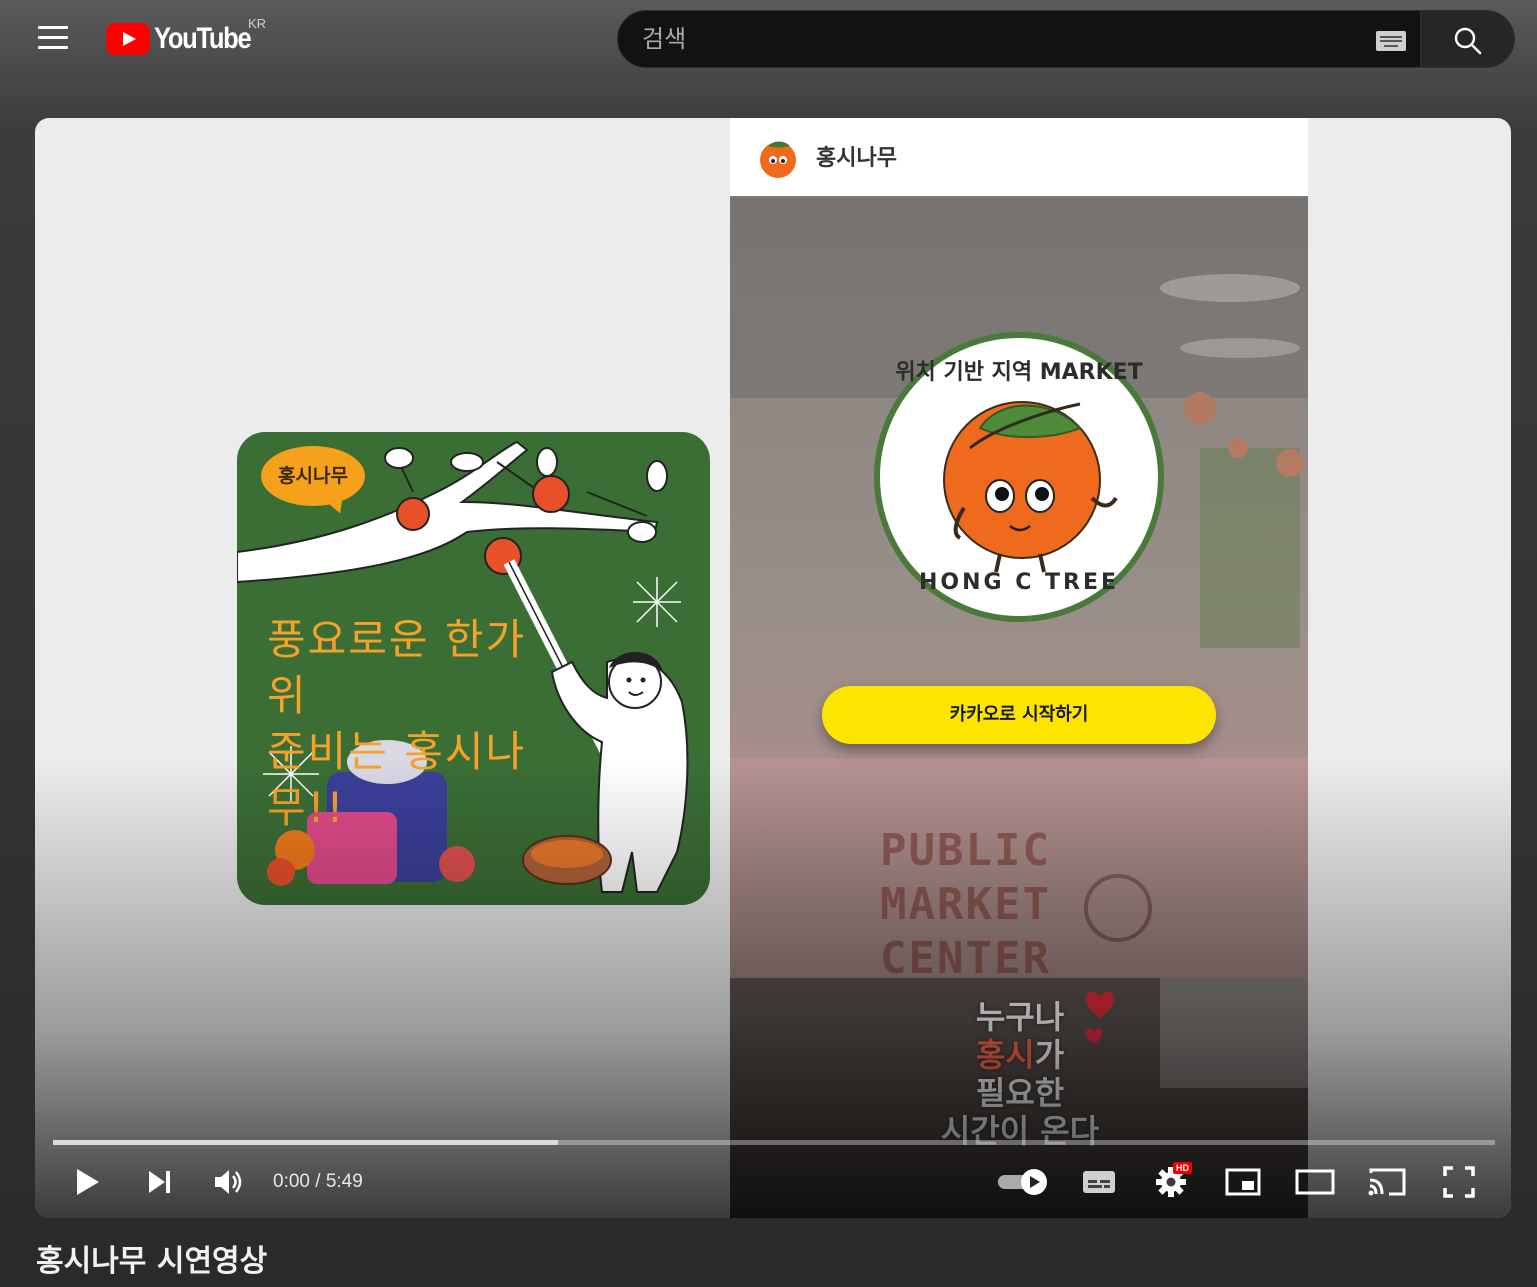  I want to click on subtitles-icon, so click(1099, 1182).